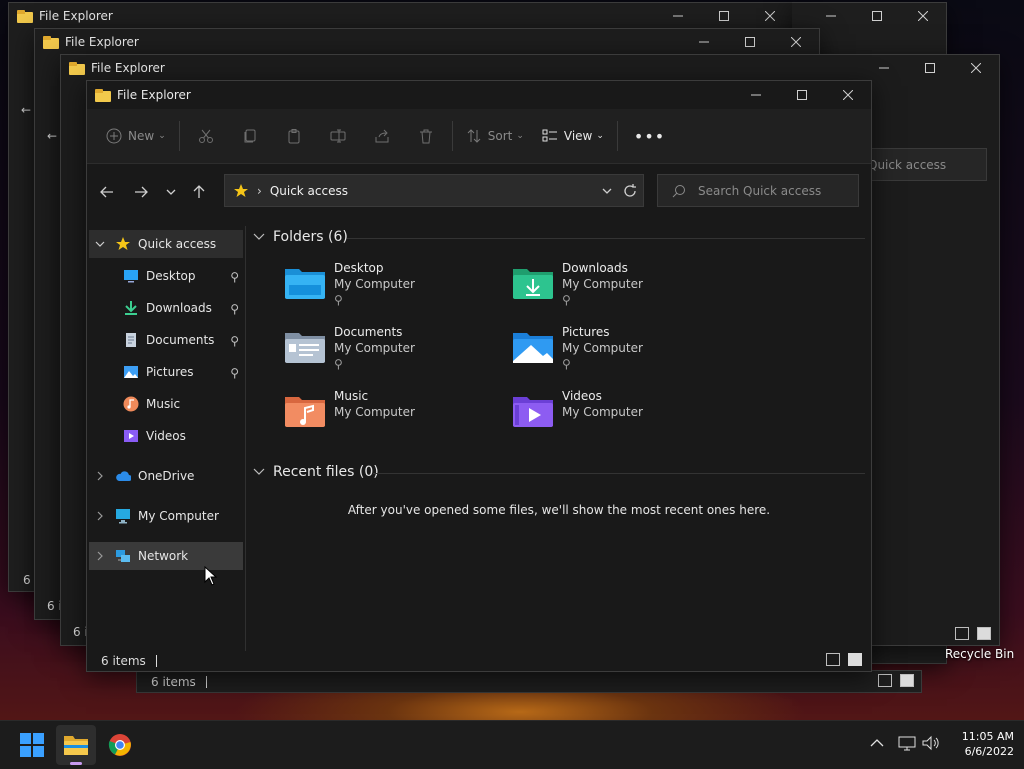 This screenshot has width=1024, height=769. I want to click on taskbar-file-explorer, so click(76, 745).